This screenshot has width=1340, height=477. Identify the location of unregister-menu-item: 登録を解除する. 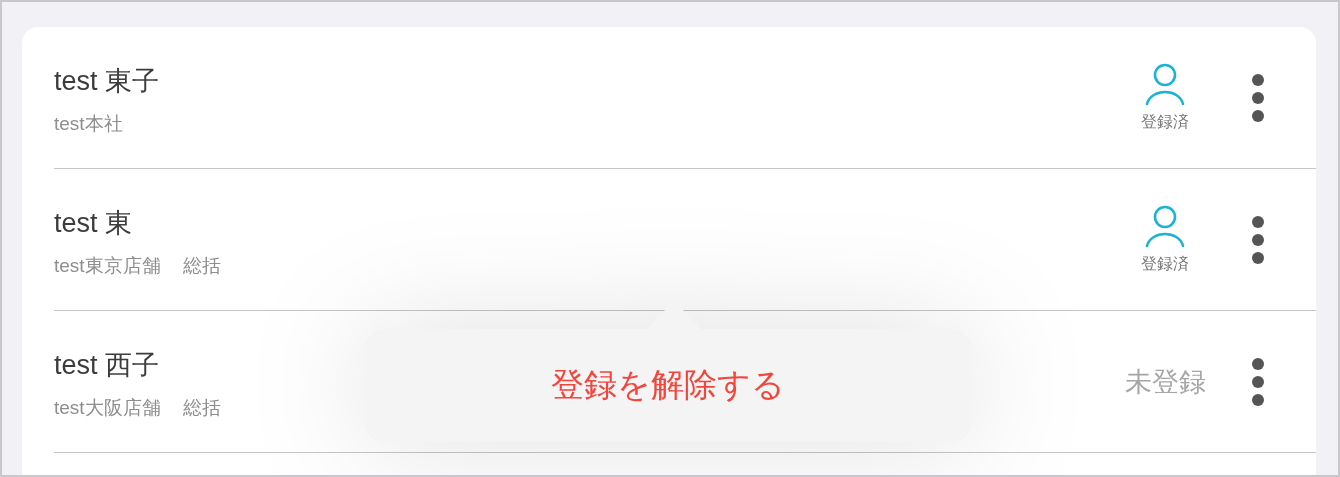
(668, 385).